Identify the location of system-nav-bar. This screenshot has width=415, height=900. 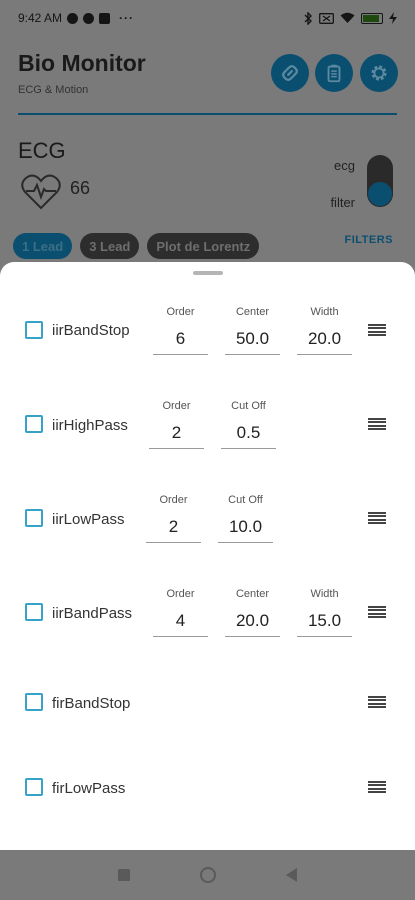
(207, 875).